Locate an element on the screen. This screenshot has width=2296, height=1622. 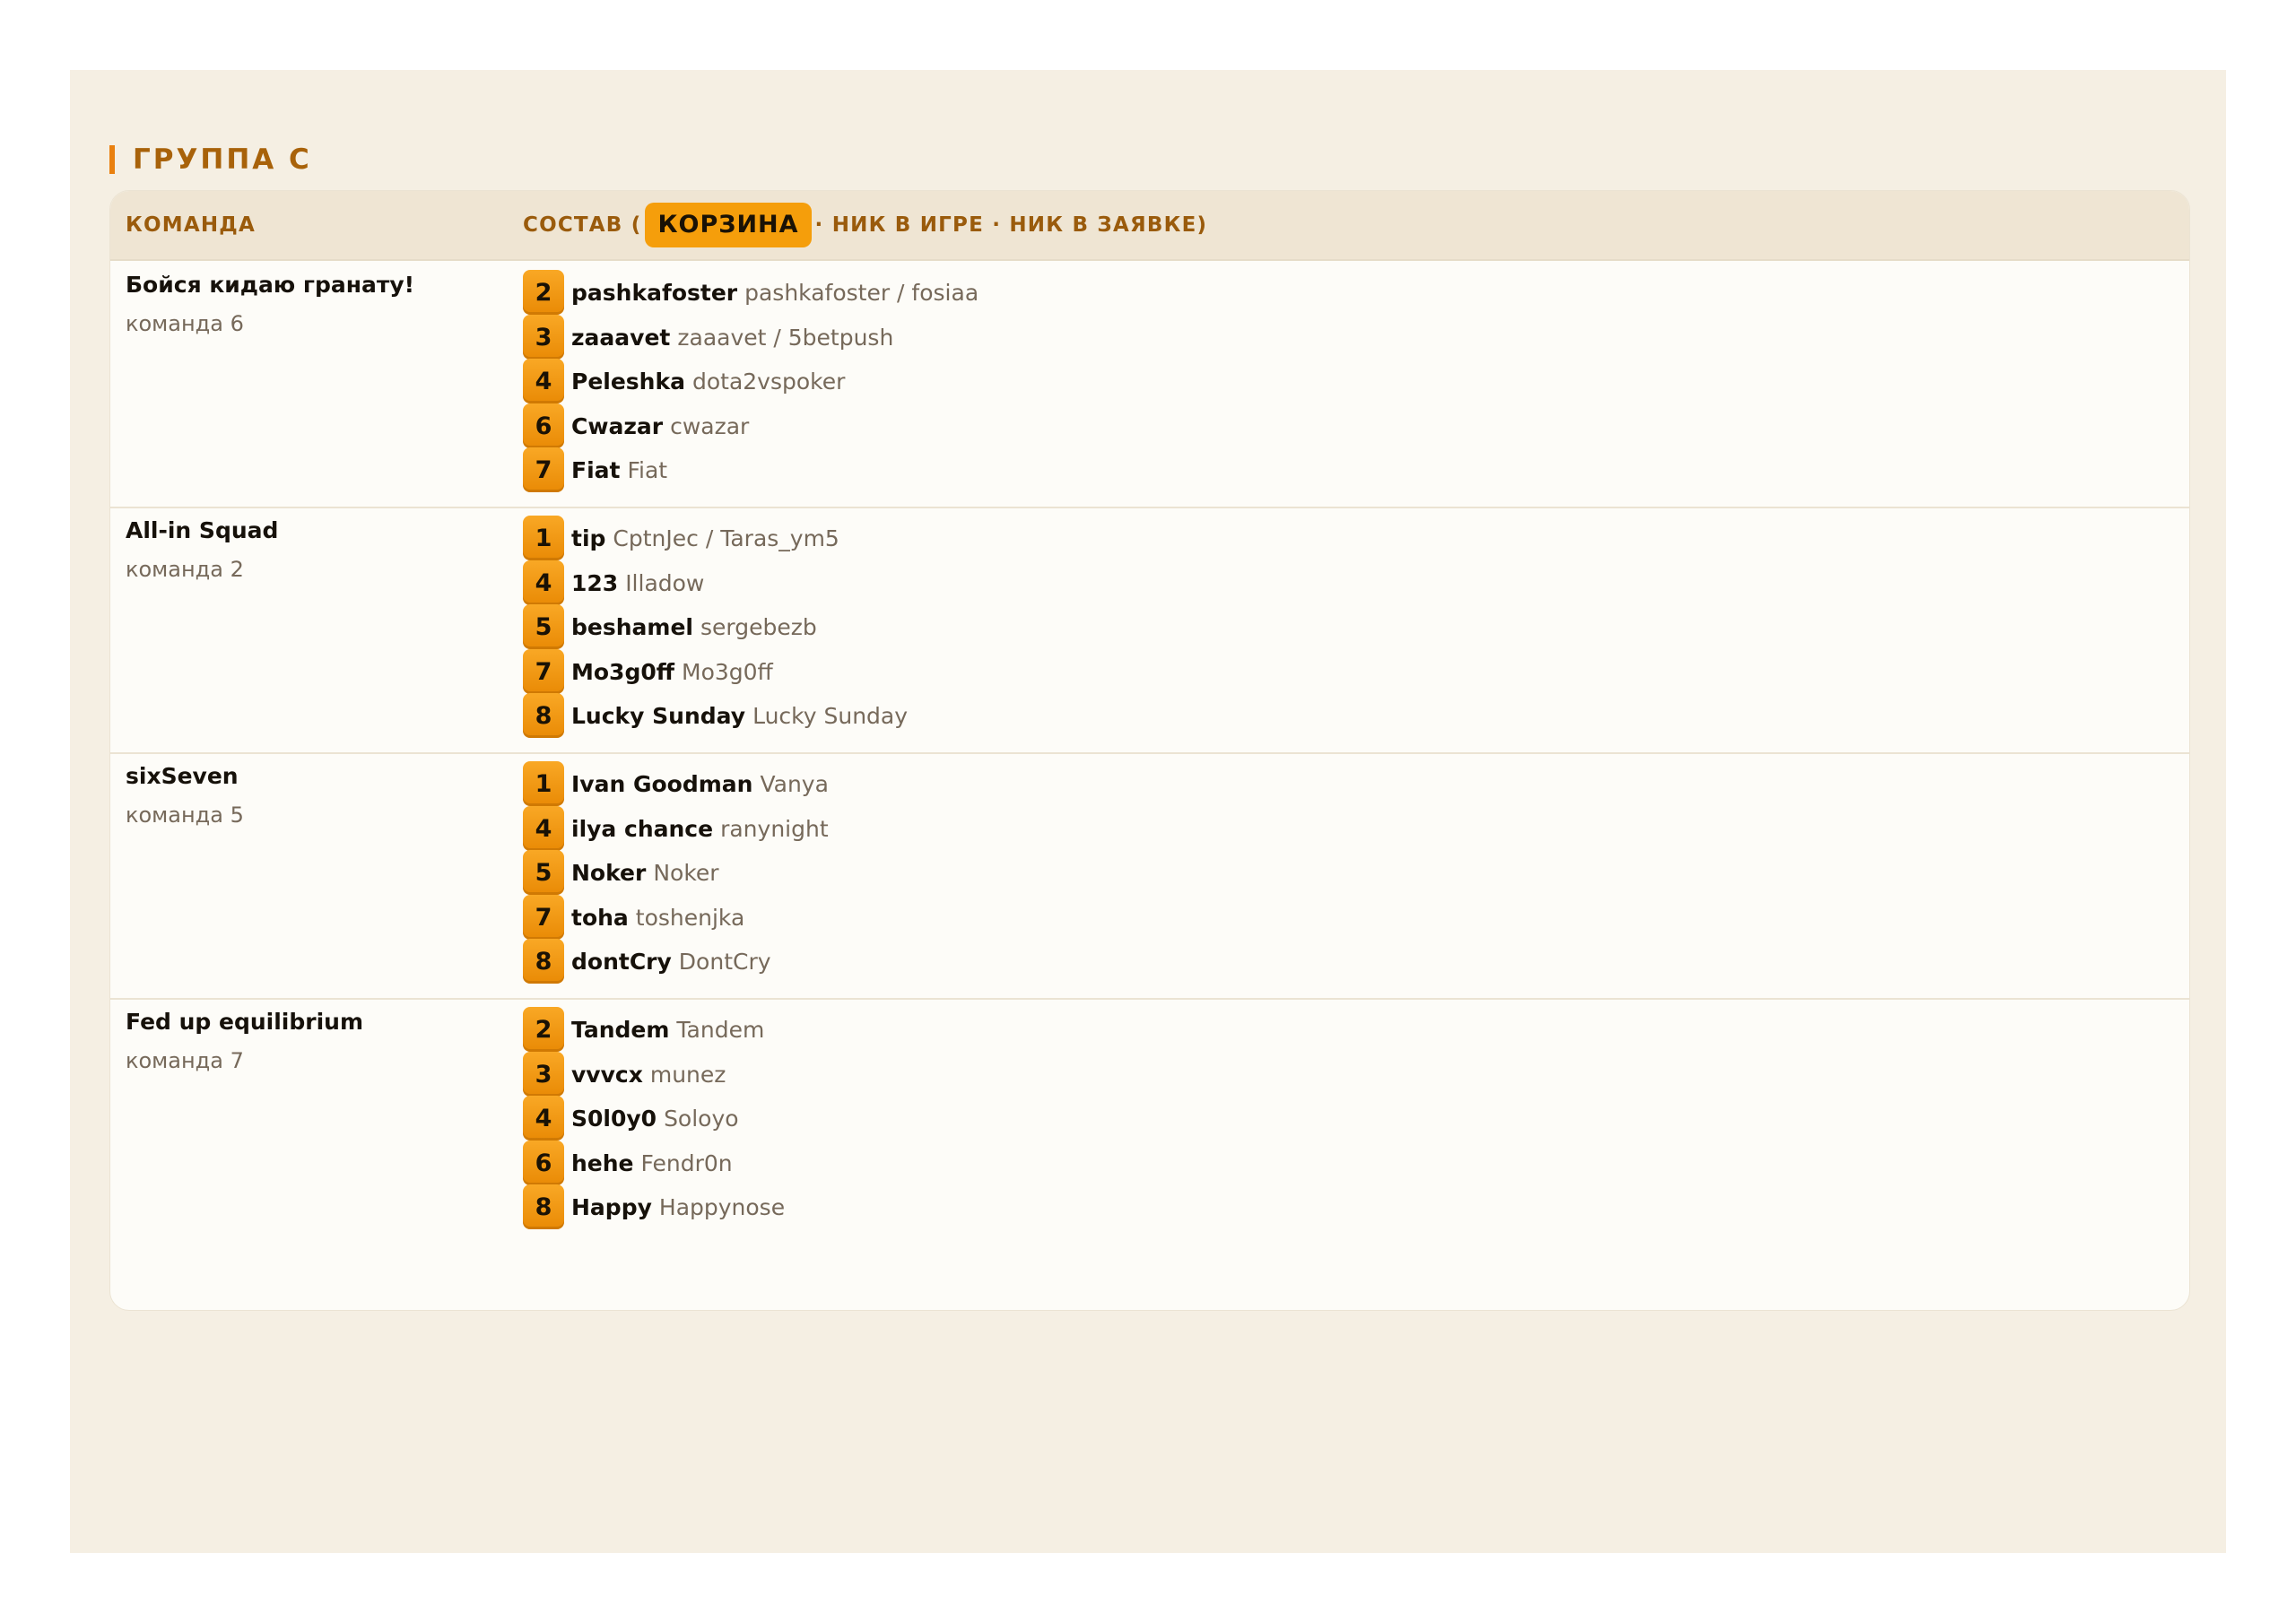
player-nick: dontCry is located at coordinates (621, 961).